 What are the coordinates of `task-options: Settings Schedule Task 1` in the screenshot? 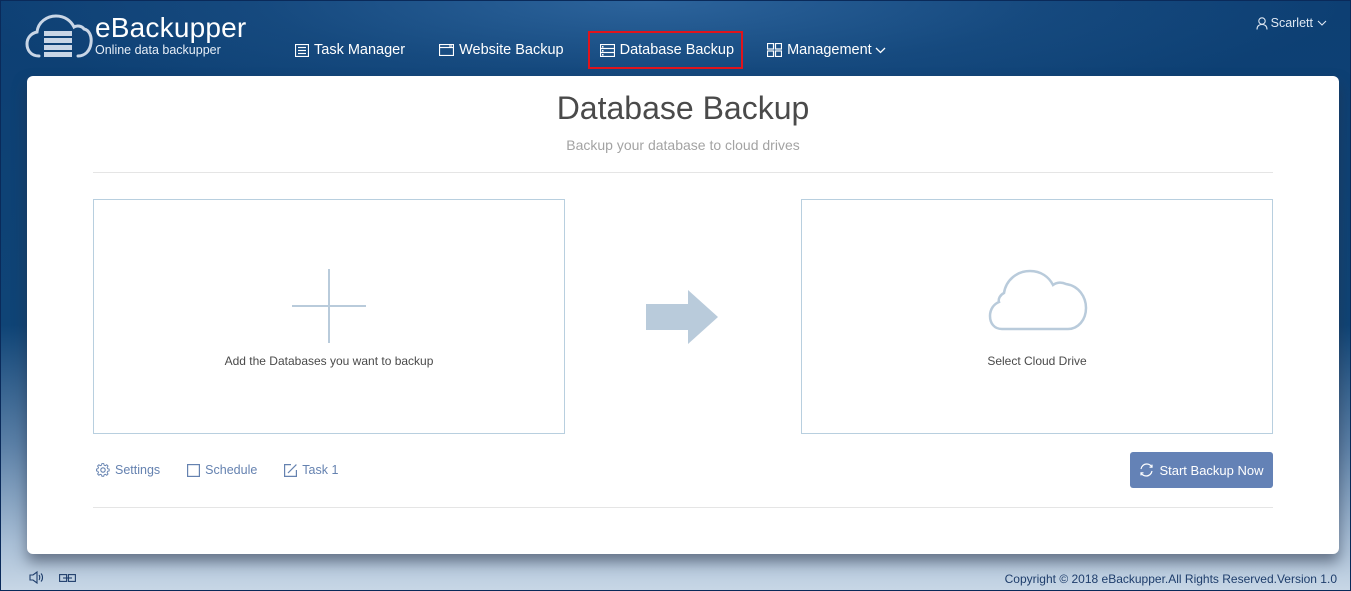 It's located at (230, 470).